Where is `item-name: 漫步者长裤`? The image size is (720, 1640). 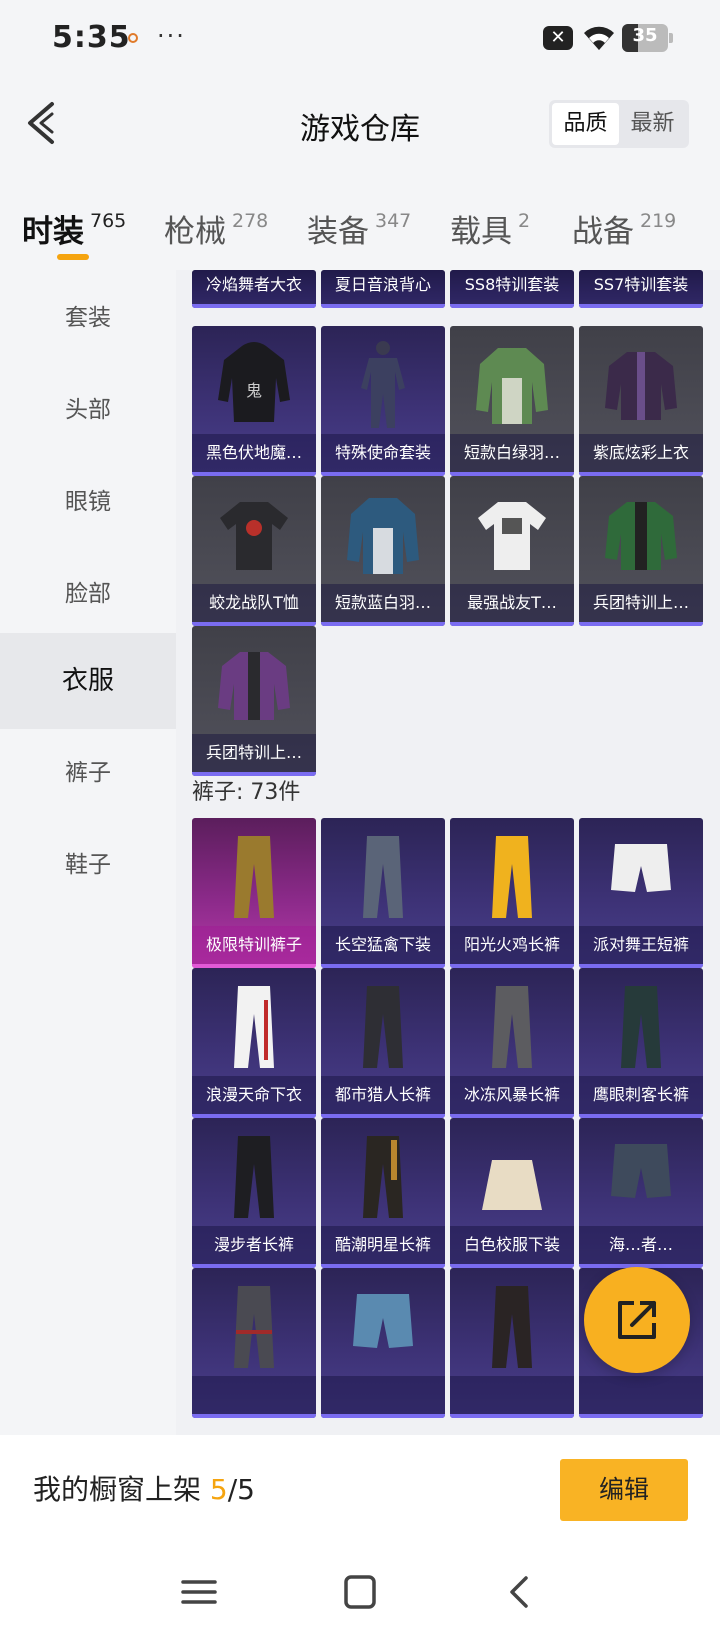 item-name: 漫步者长裤 is located at coordinates (254, 1245).